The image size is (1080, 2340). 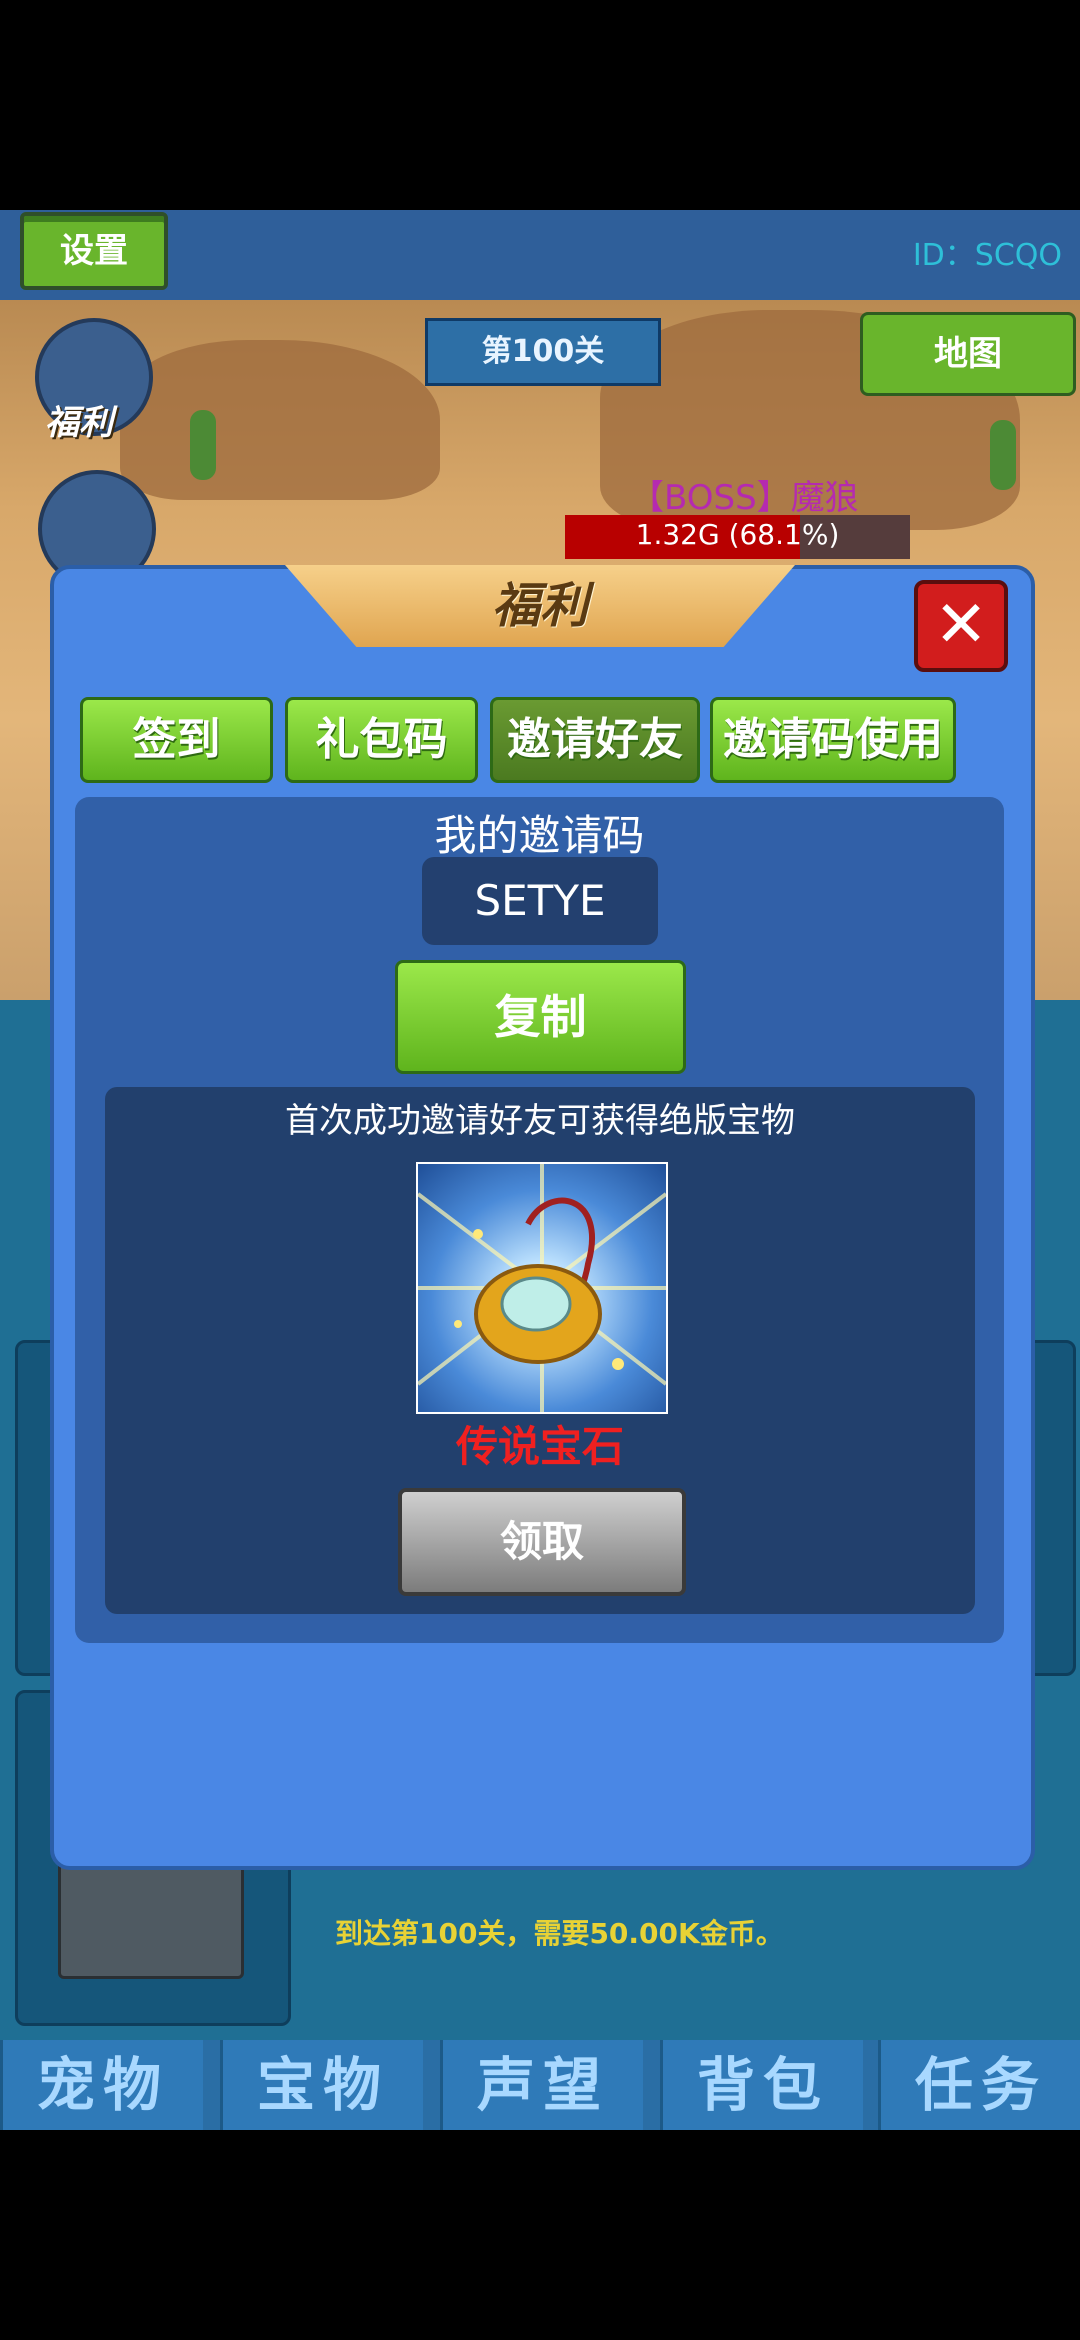 I want to click on tab-invite-friends: 邀请好友, so click(x=595, y=740).